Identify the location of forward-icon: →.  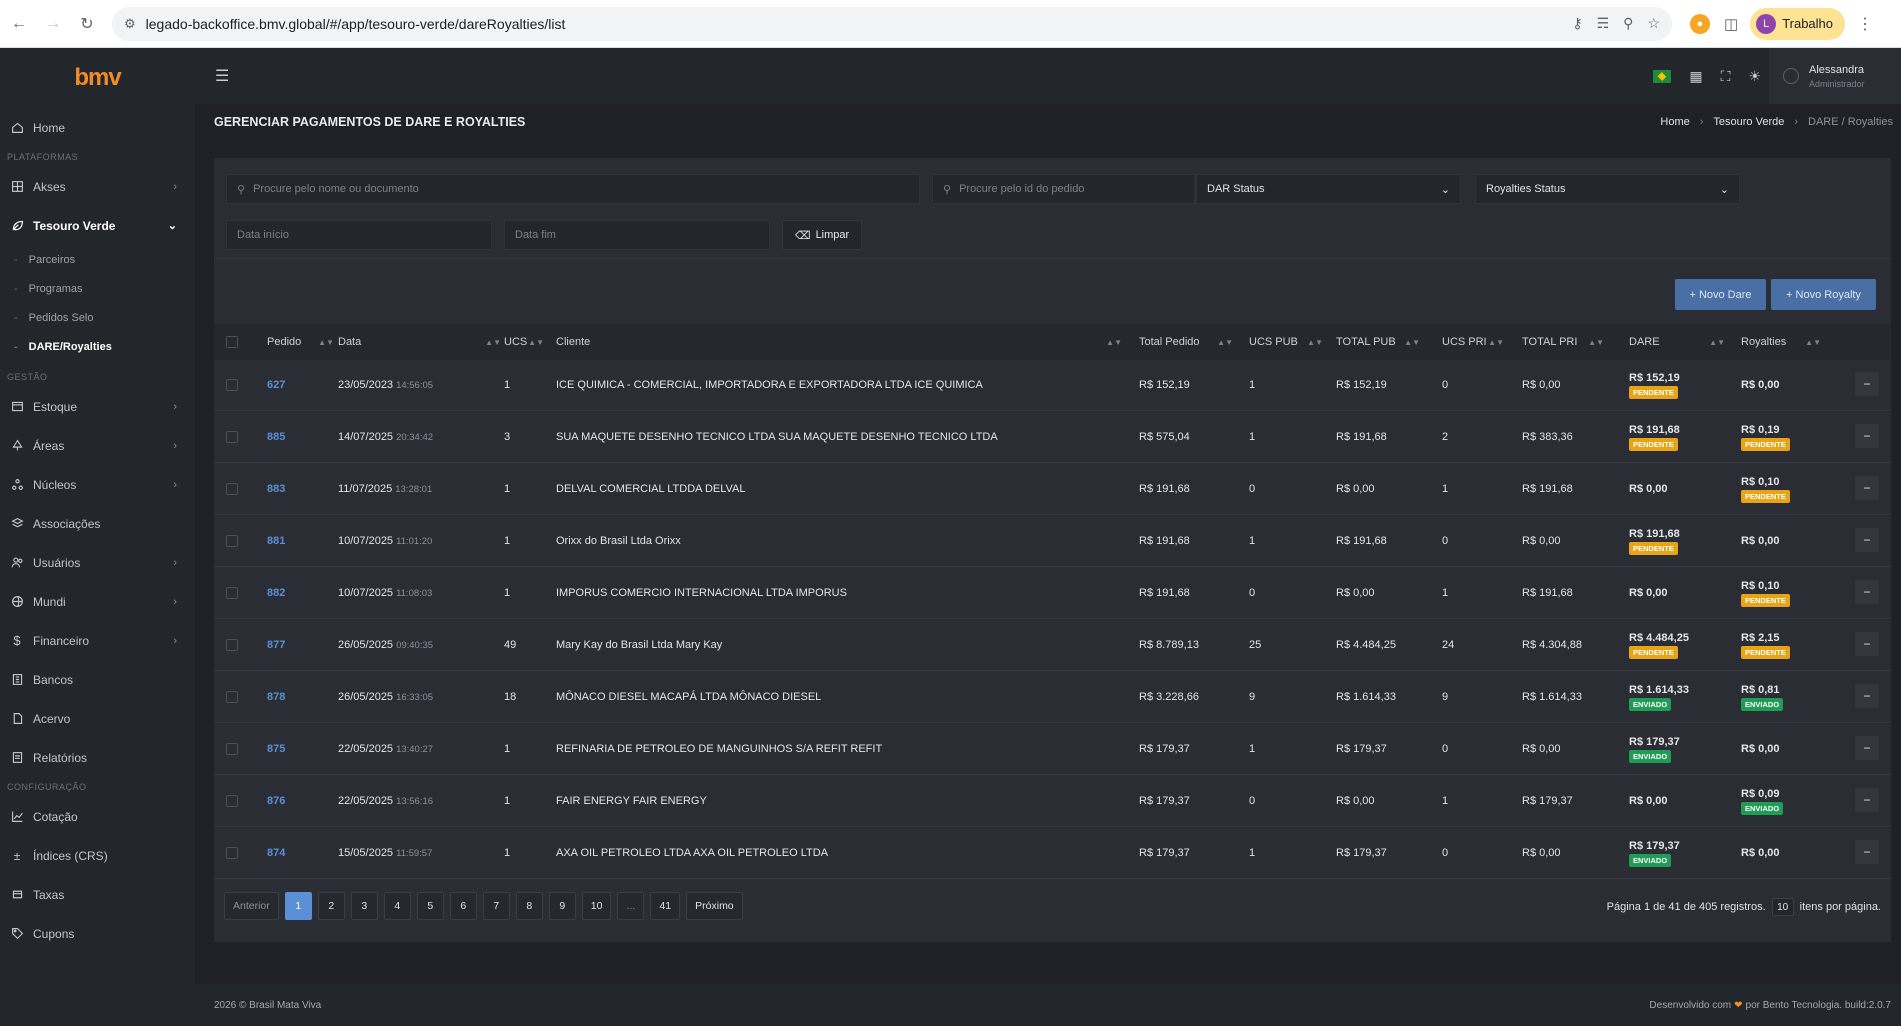
(53, 24).